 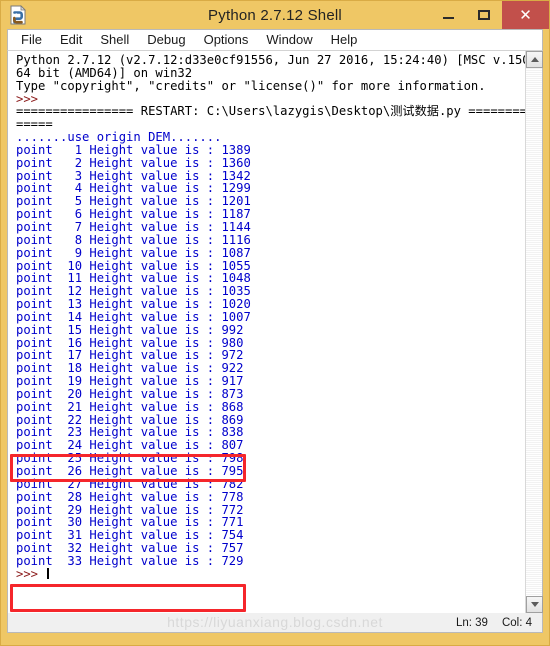 What do you see at coordinates (166, 40) in the screenshot?
I see `menu-item-debug: Debug` at bounding box center [166, 40].